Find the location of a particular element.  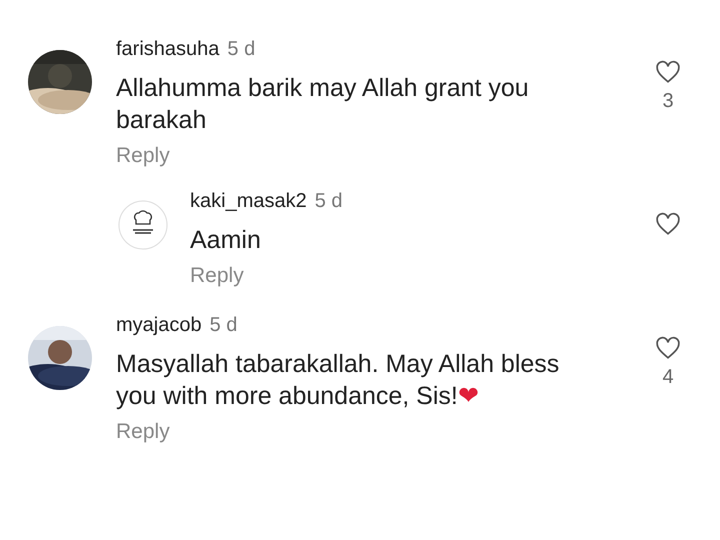

heart-emoji: ❤ is located at coordinates (468, 396).